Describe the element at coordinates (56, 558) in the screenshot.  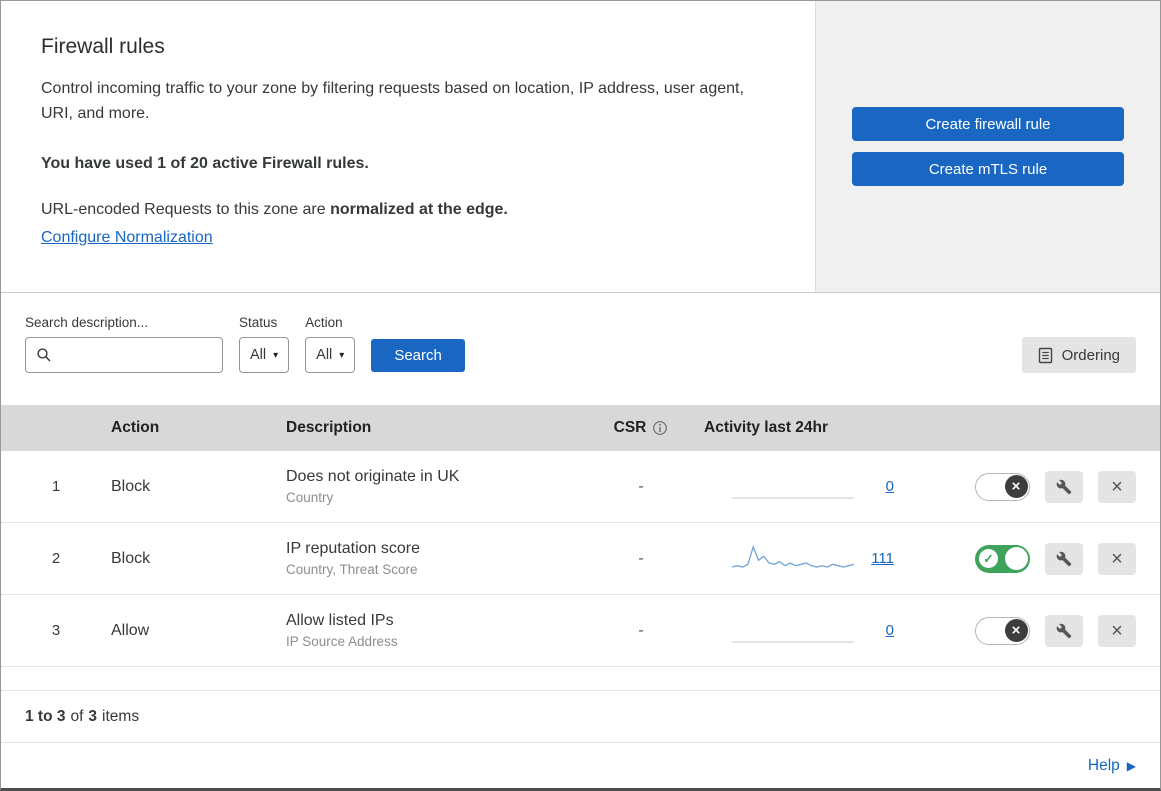
I see `rule-priority: 2` at that location.